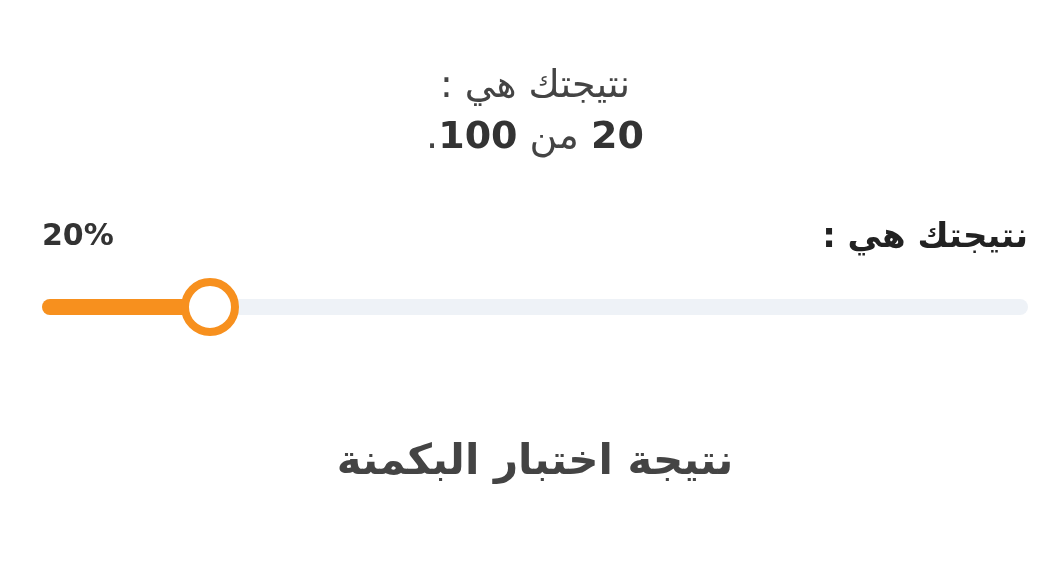 The width and height of the screenshot is (1054, 565). Describe the element at coordinates (78, 235) in the screenshot. I see `percent-reading: 20%` at that location.